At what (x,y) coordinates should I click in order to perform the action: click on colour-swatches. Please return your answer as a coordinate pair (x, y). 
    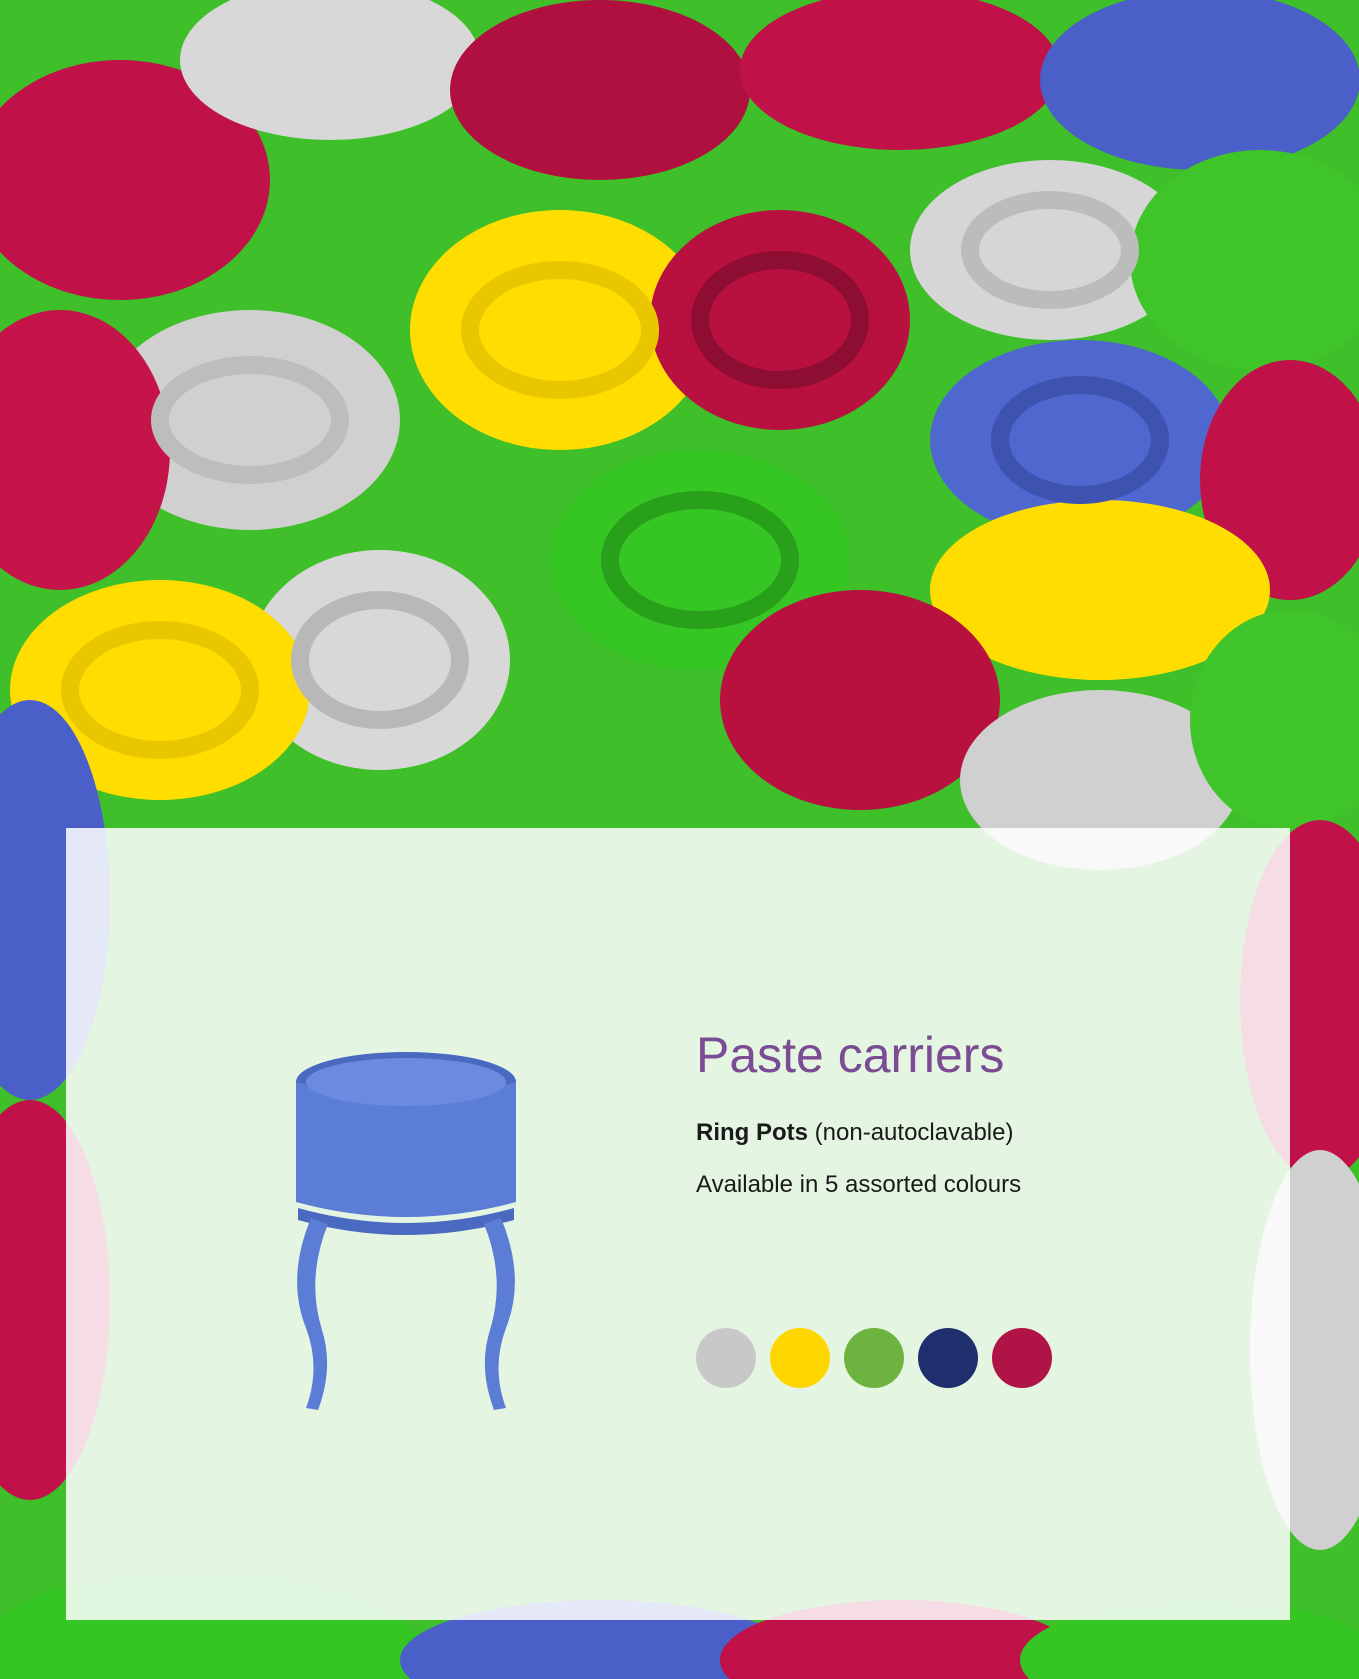
    Looking at the image, I should click on (874, 1358).